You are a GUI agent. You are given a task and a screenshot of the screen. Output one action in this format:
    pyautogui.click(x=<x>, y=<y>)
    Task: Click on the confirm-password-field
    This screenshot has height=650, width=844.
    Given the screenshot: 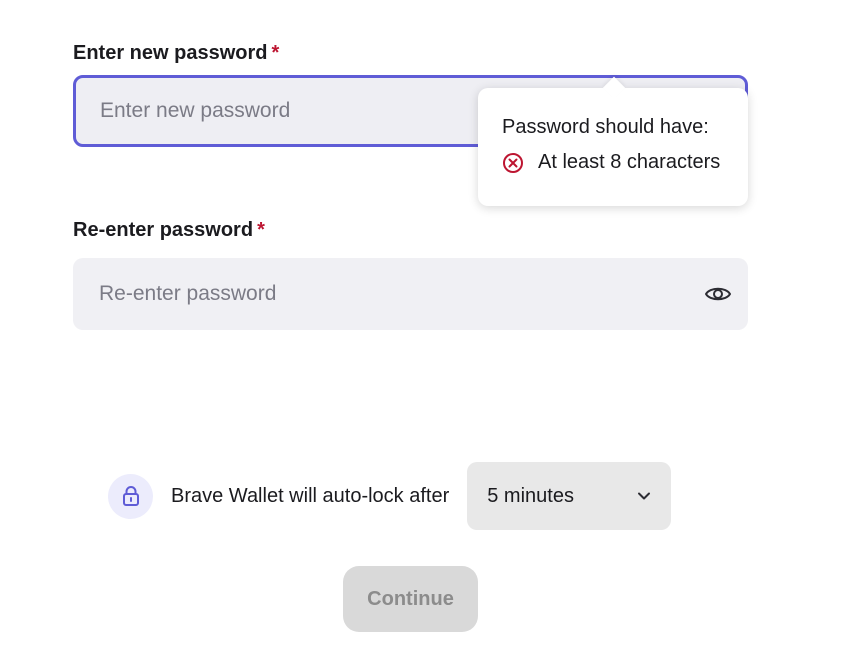 What is the action you would take?
    pyautogui.click(x=410, y=294)
    